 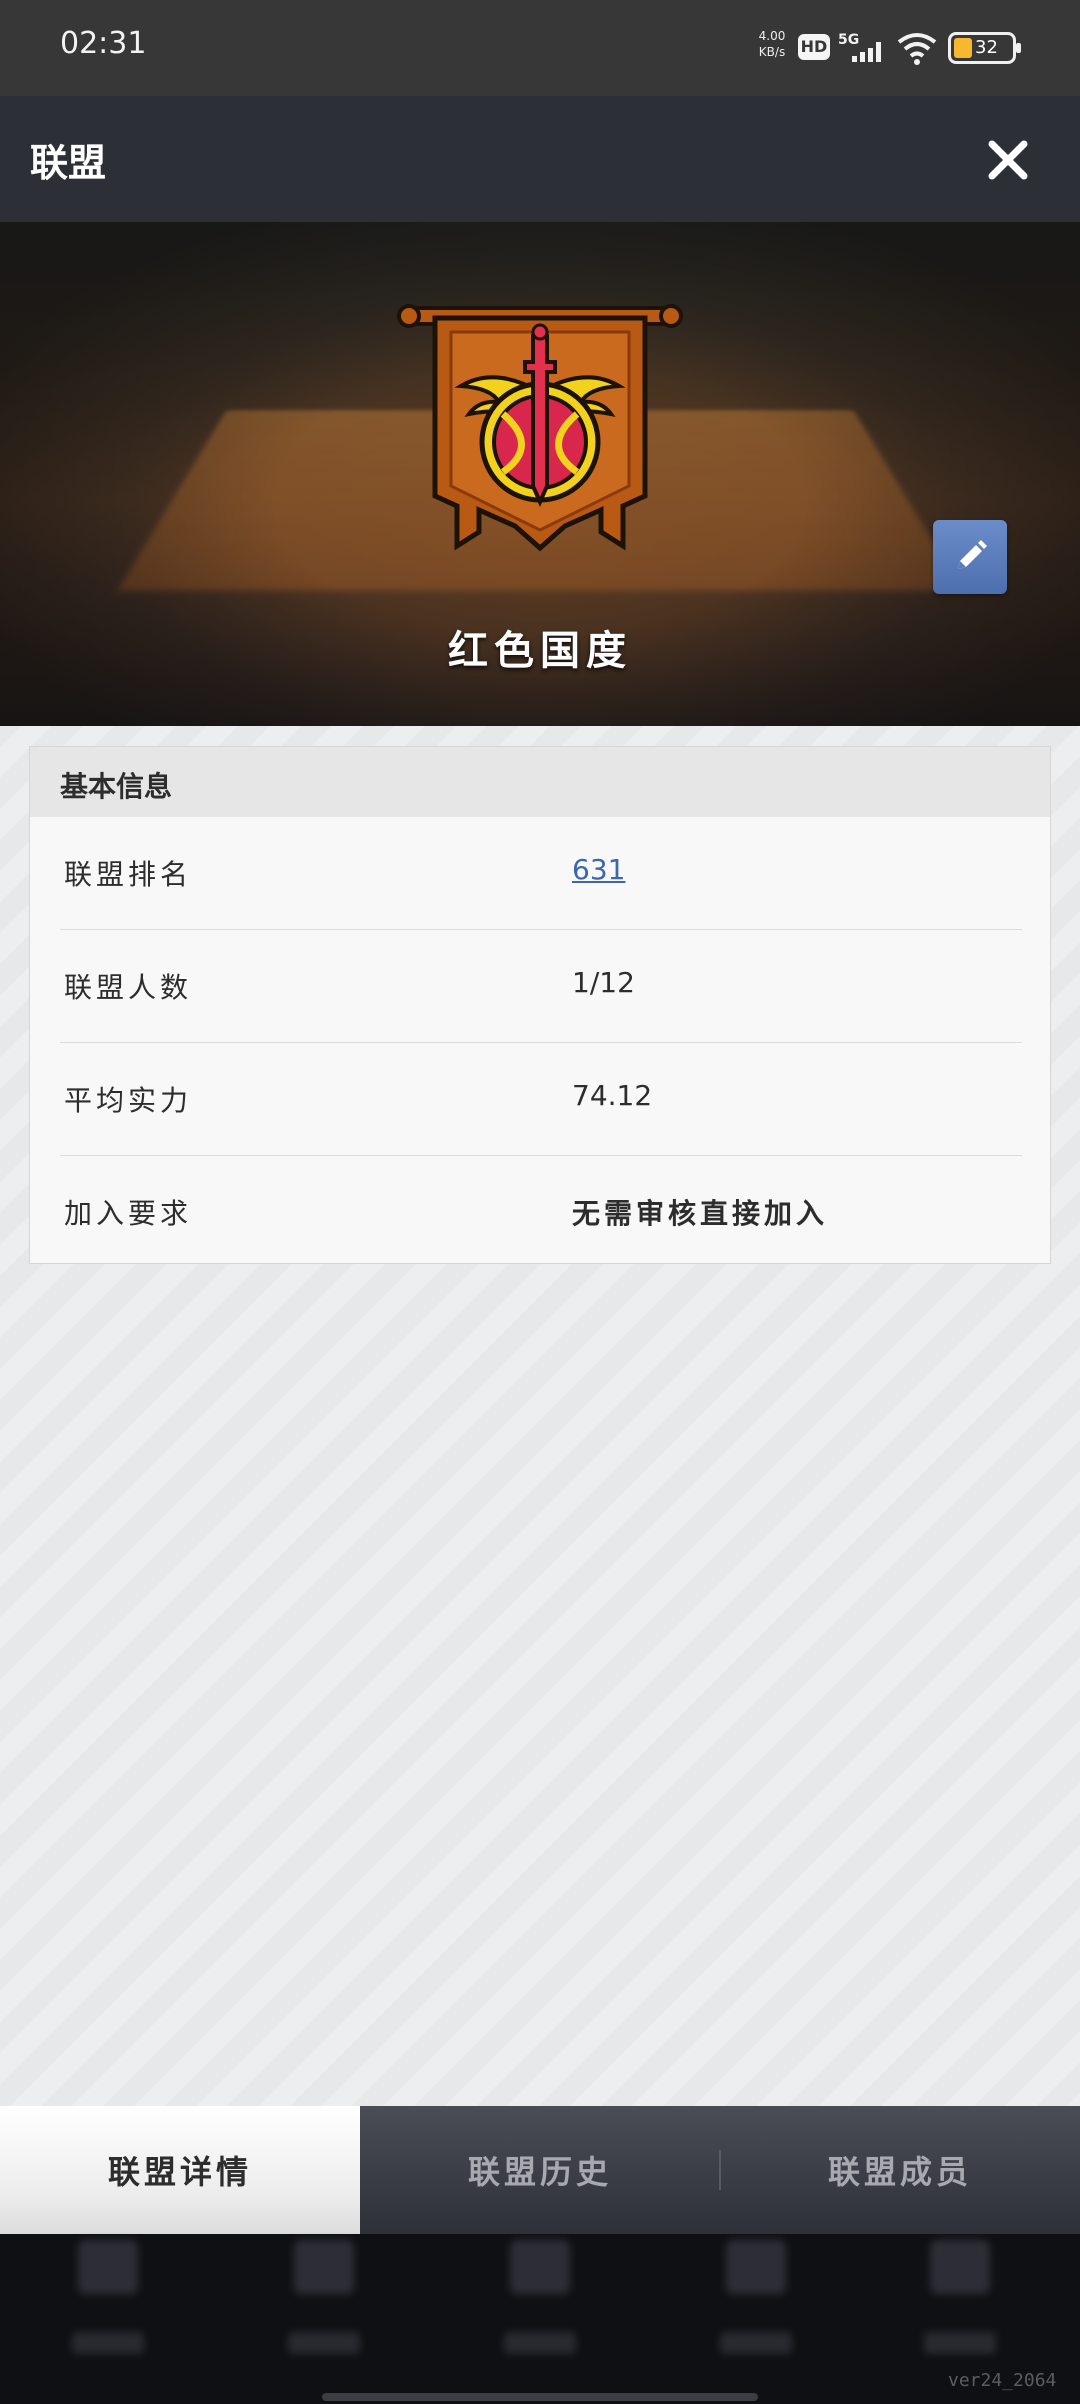 I want to click on info-row-average-strength: 平均实力 74.12, so click(x=541, y=1099).